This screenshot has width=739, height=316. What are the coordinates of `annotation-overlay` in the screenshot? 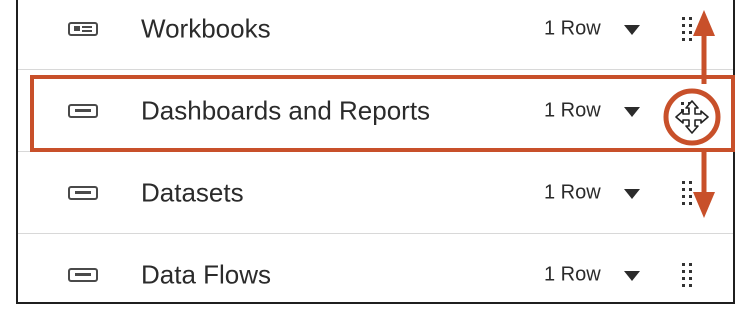 It's located at (692, 114).